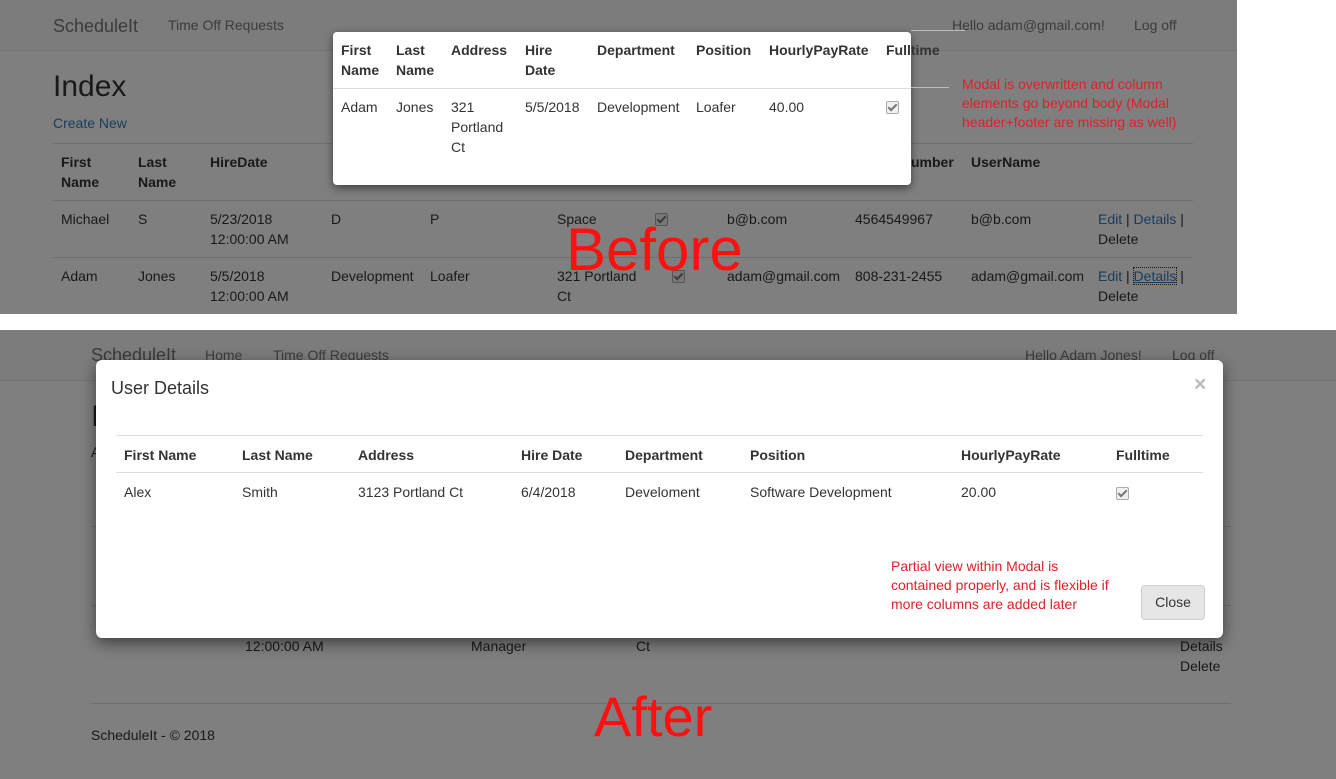 The height and width of the screenshot is (779, 1336). Describe the element at coordinates (160, 388) in the screenshot. I see `modal-title: User Details` at that location.